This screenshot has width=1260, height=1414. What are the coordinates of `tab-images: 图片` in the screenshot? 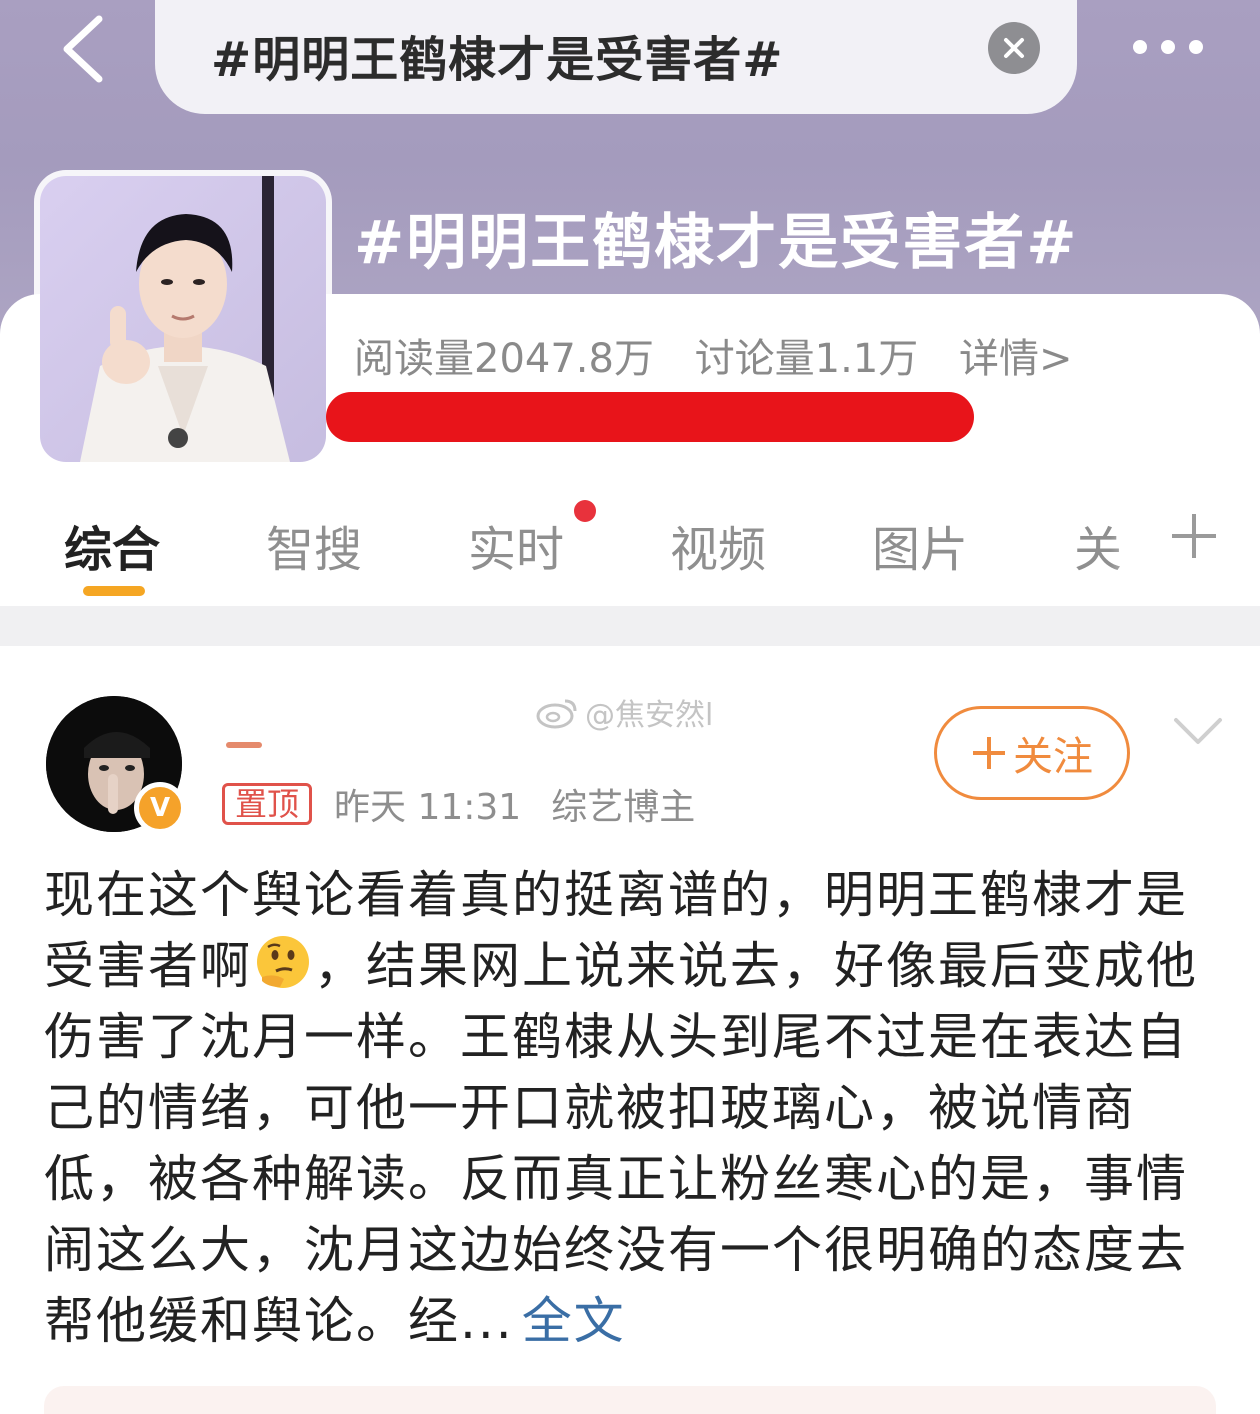 It's located at (920, 545).